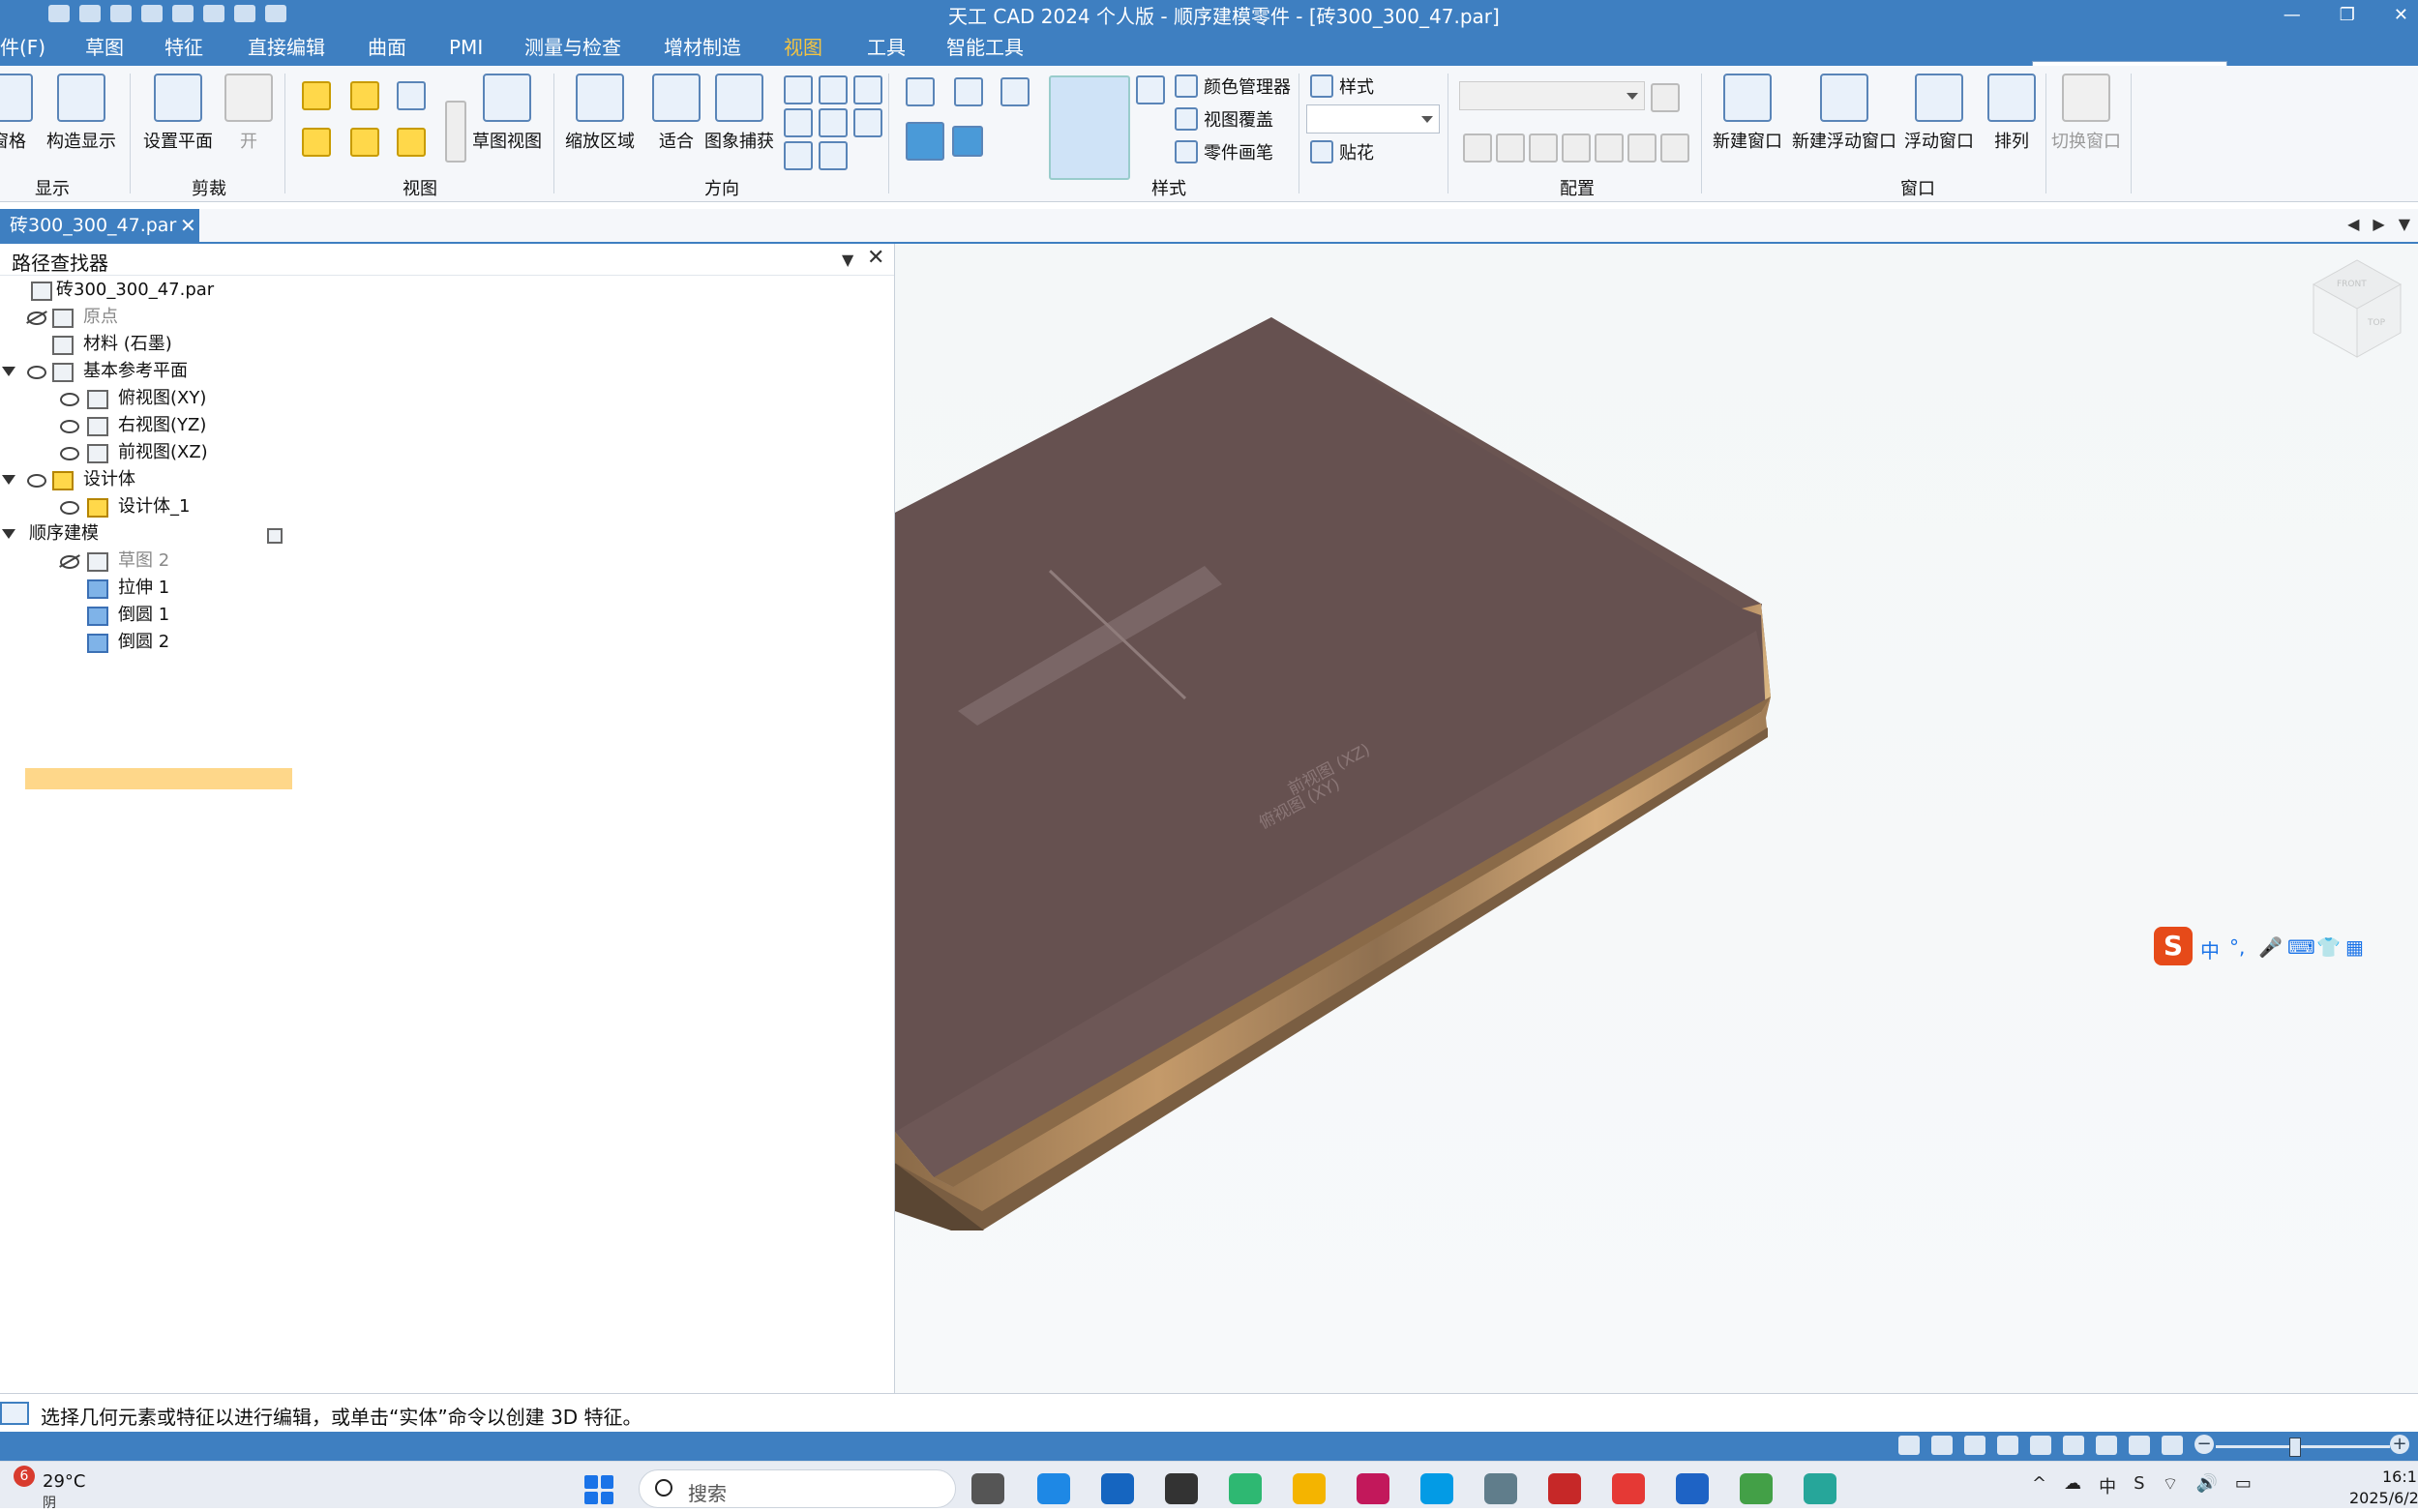 Image resolution: width=2418 pixels, height=1512 pixels. What do you see at coordinates (1692, 1489) in the screenshot?
I see `cad-app-icon` at bounding box center [1692, 1489].